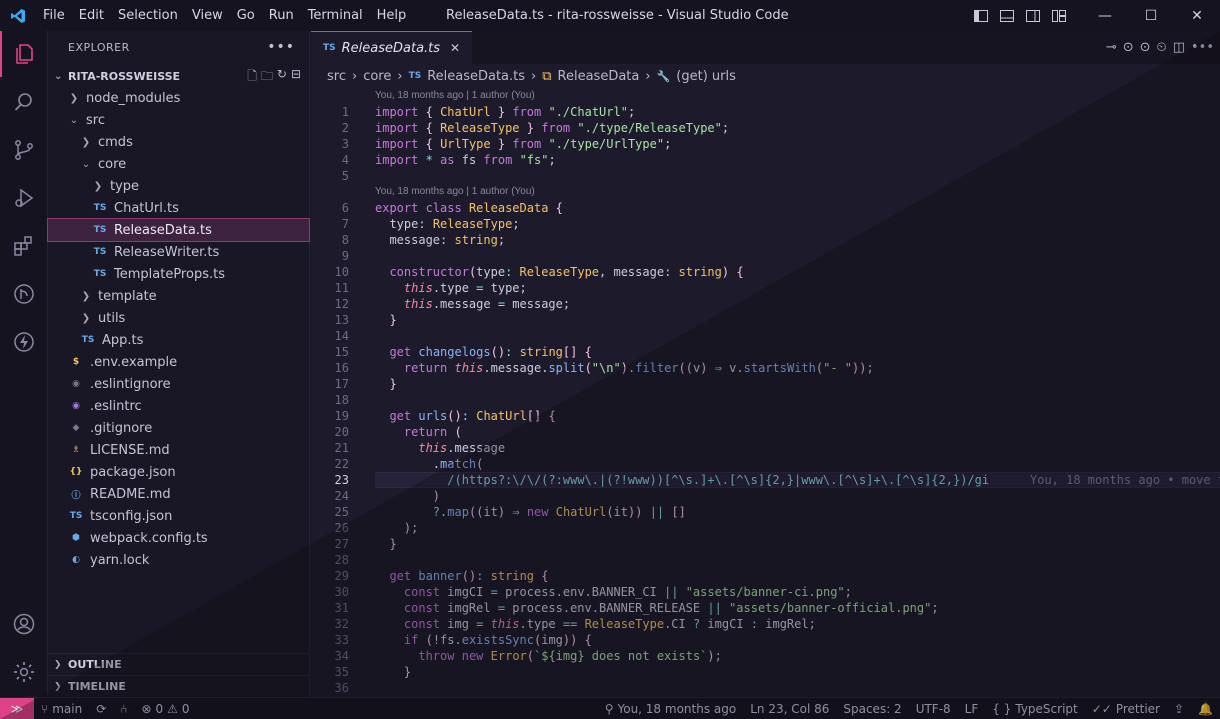 The width and height of the screenshot is (1220, 719). What do you see at coordinates (345, 160) in the screenshot?
I see `line-number: 4` at bounding box center [345, 160].